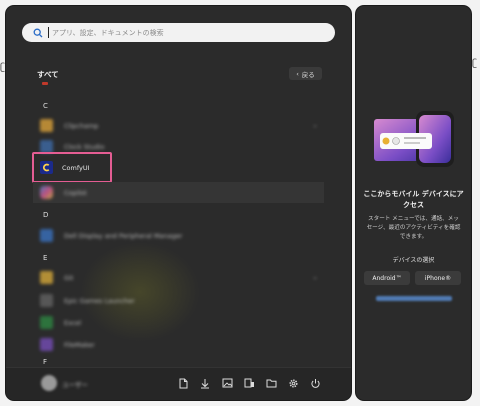  I want to click on back-button-label: 戻る, so click(308, 74).